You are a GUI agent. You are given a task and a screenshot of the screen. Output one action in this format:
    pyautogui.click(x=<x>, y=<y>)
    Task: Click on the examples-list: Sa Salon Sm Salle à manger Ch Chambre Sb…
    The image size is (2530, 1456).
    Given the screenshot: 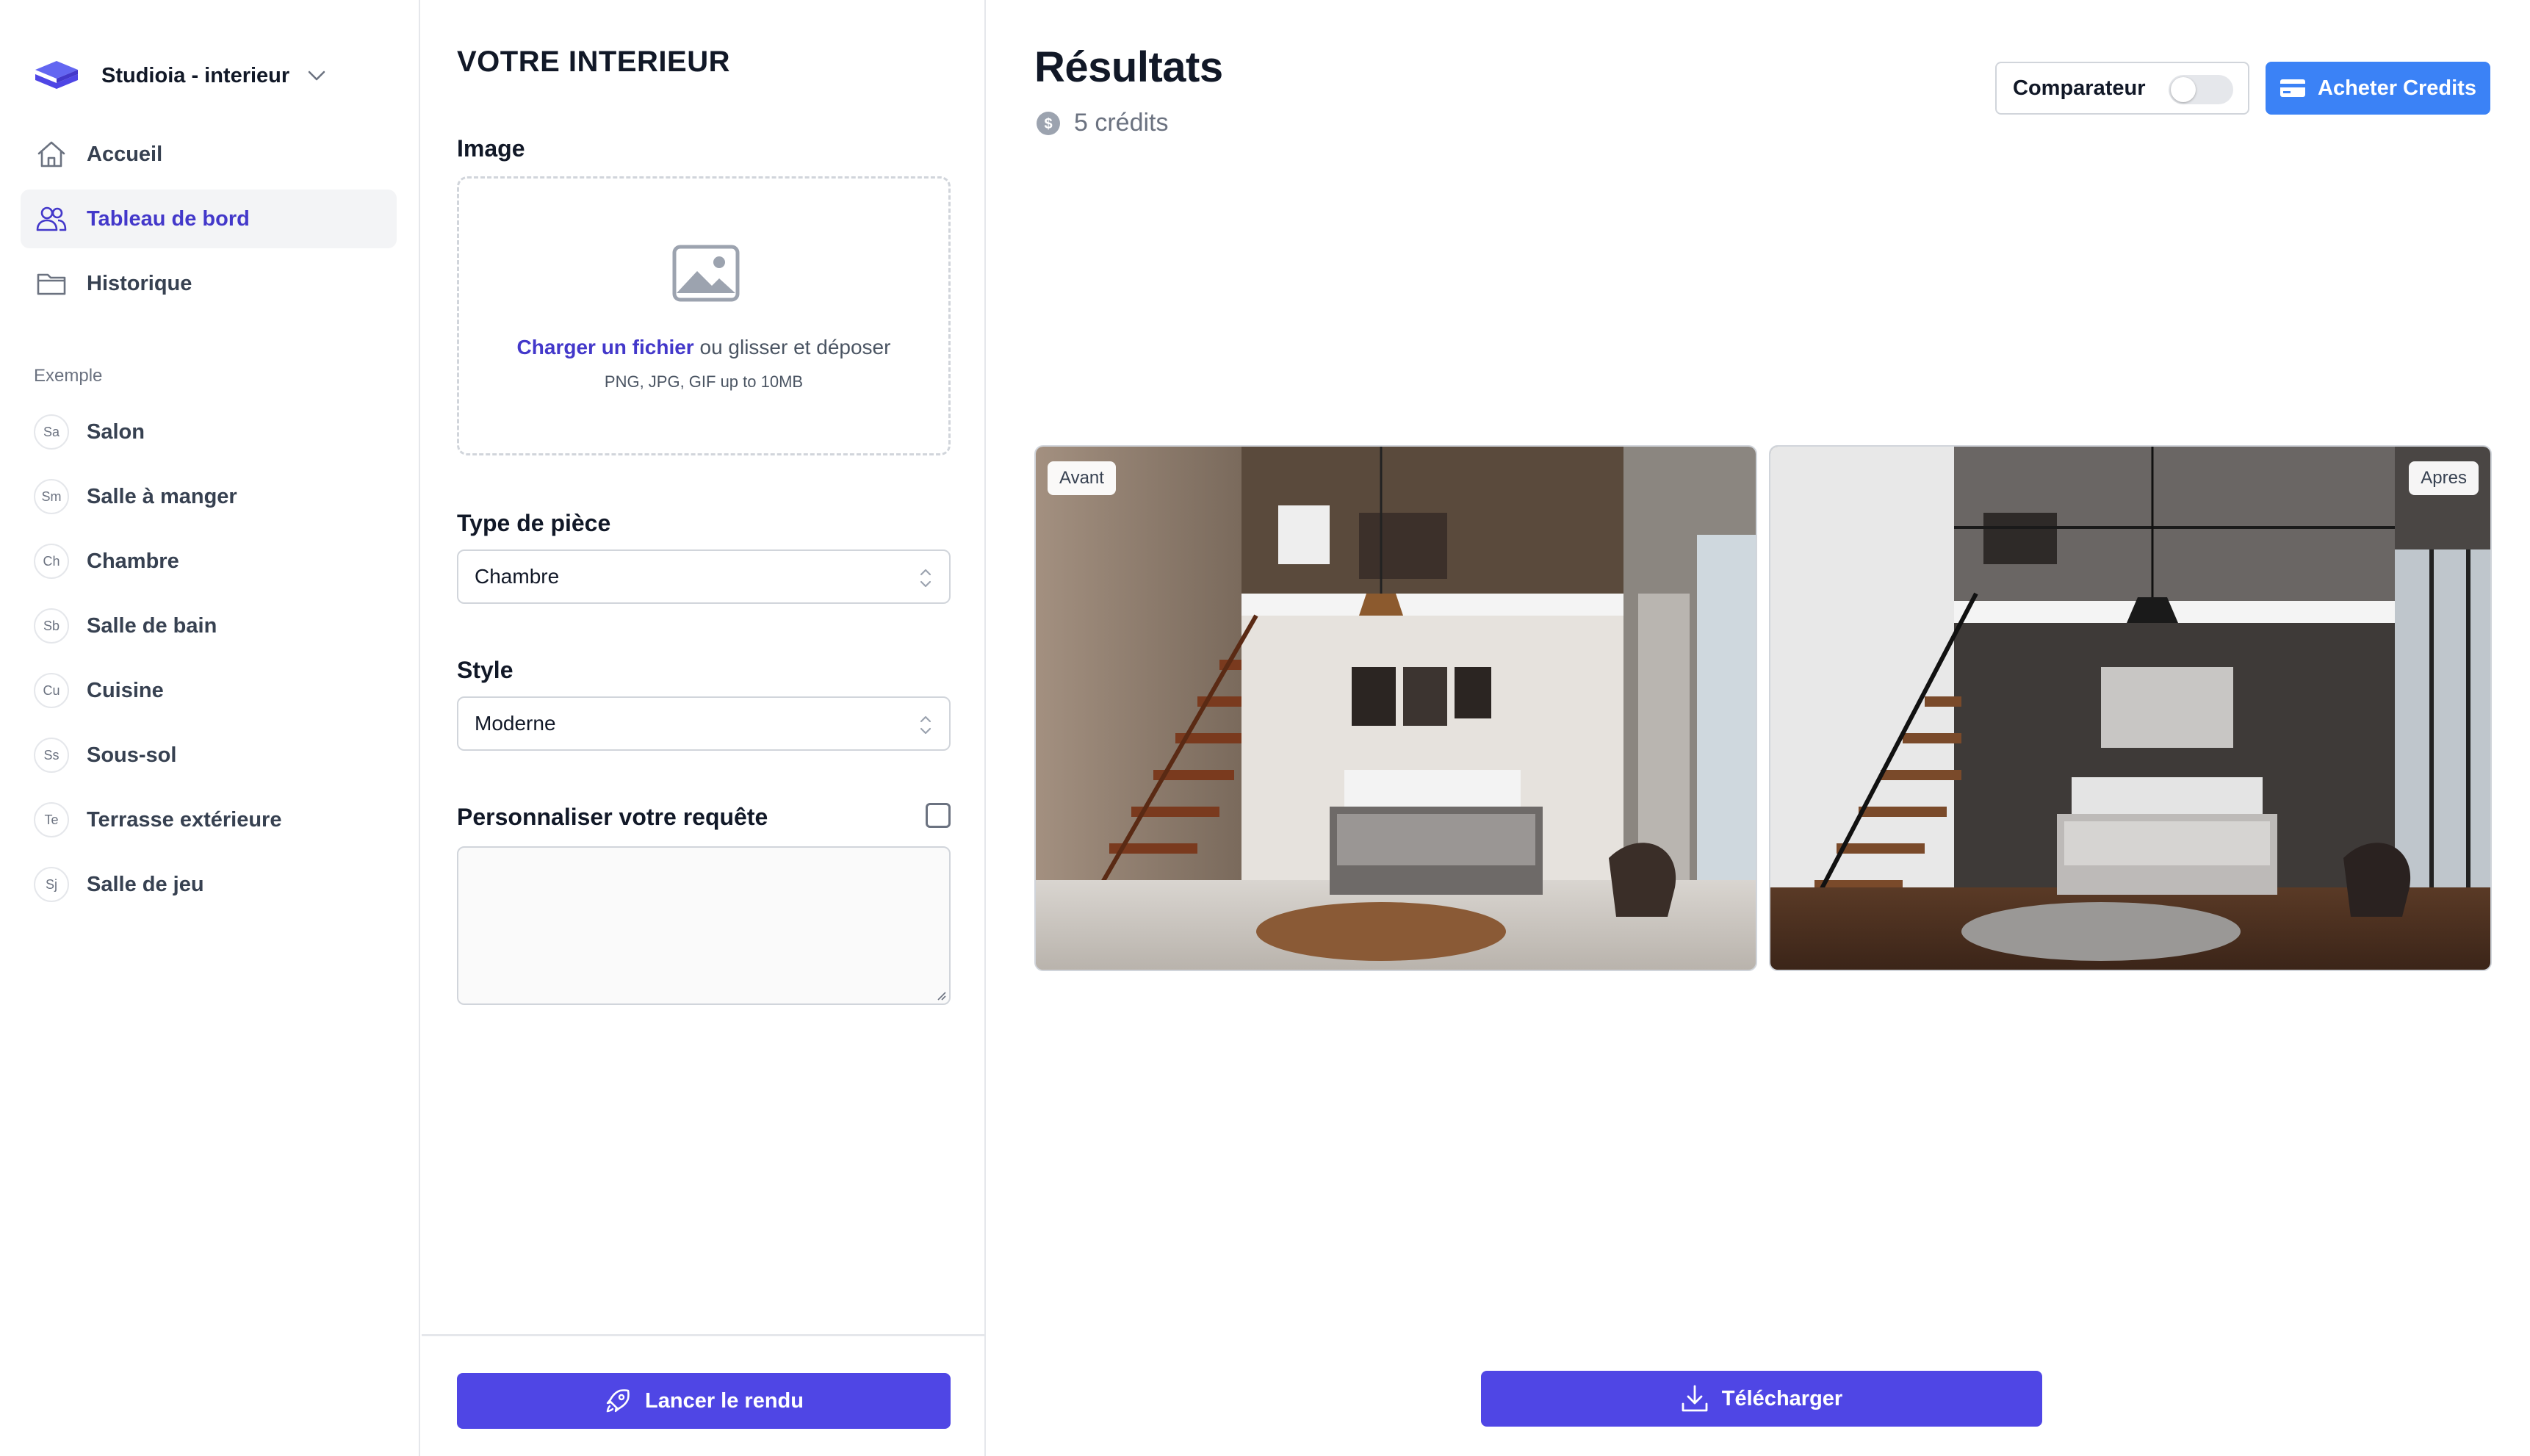 What is the action you would take?
    pyautogui.click(x=209, y=661)
    